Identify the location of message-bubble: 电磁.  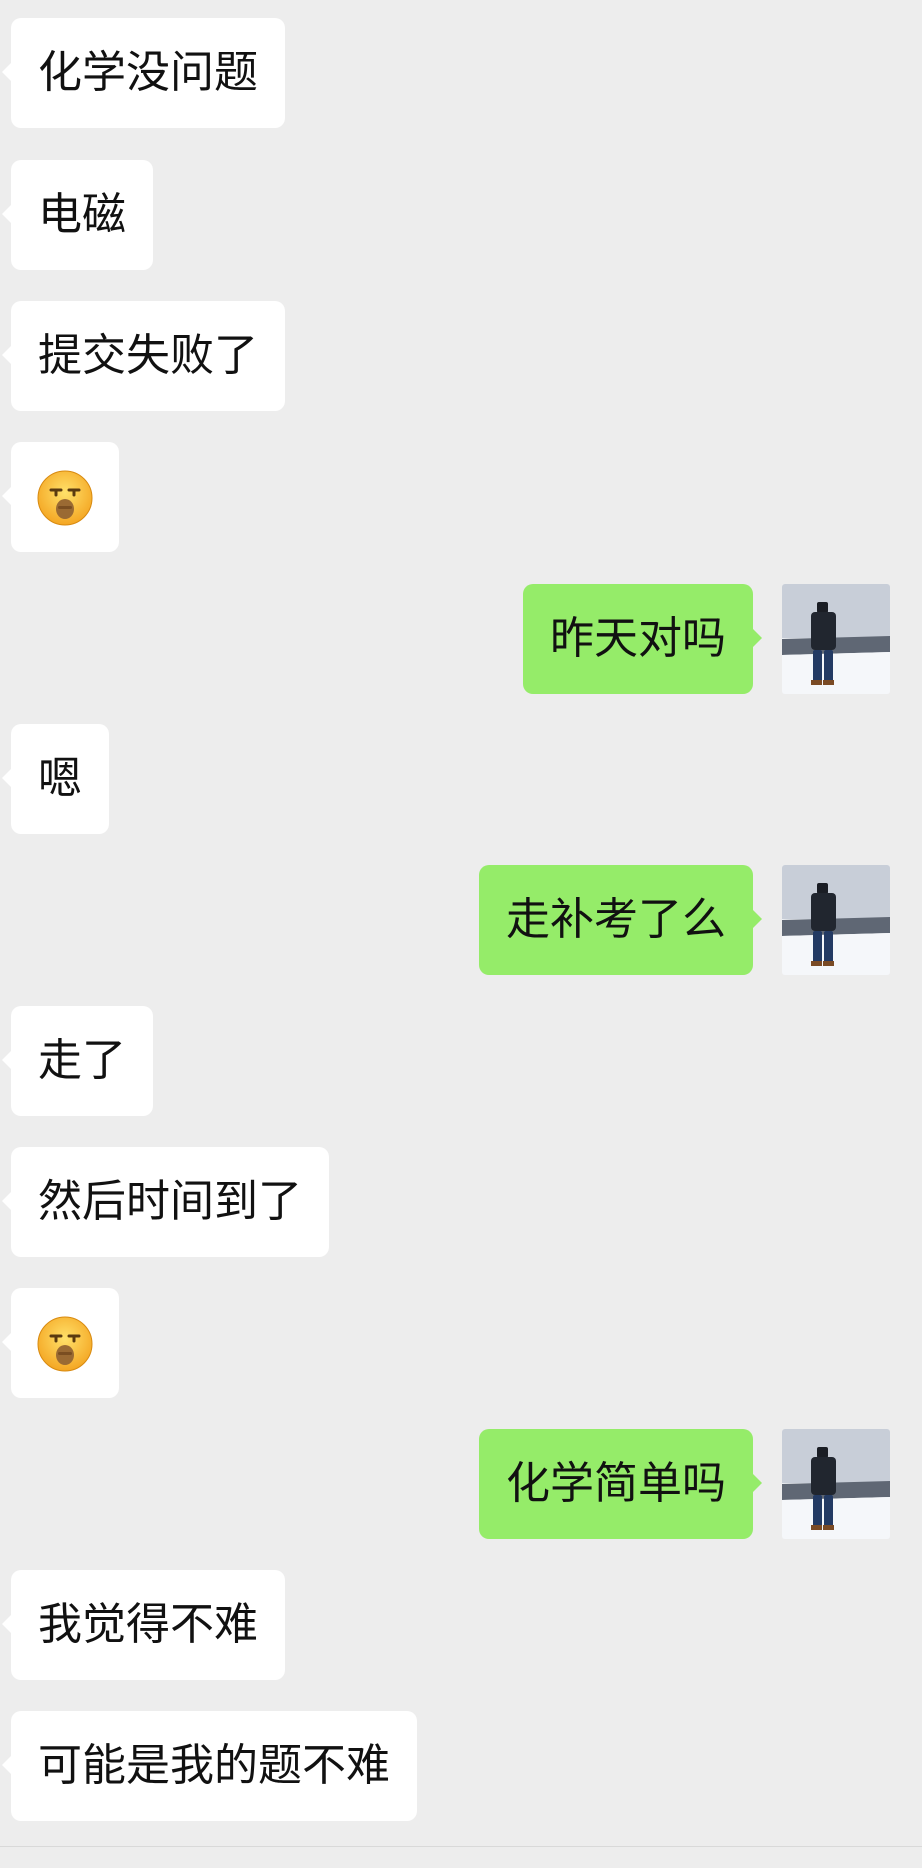
(77, 215).